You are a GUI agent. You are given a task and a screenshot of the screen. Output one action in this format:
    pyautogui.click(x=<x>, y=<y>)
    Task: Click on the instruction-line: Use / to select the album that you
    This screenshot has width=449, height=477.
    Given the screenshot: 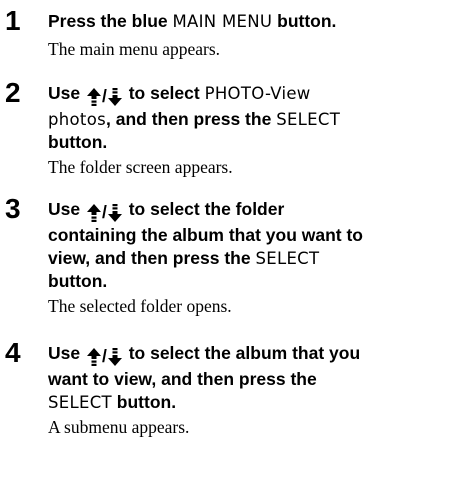 What is the action you would take?
    pyautogui.click(x=247, y=355)
    